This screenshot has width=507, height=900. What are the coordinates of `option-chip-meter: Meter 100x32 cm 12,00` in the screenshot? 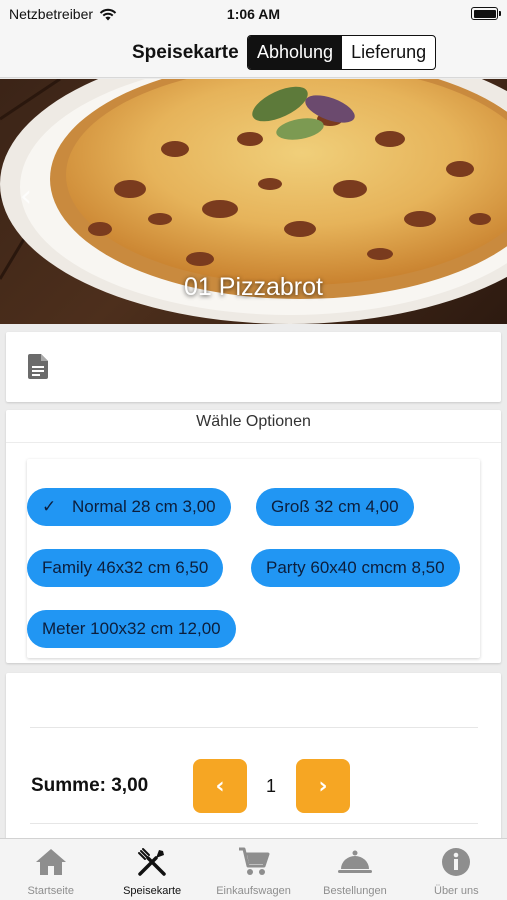 It's located at (131, 629).